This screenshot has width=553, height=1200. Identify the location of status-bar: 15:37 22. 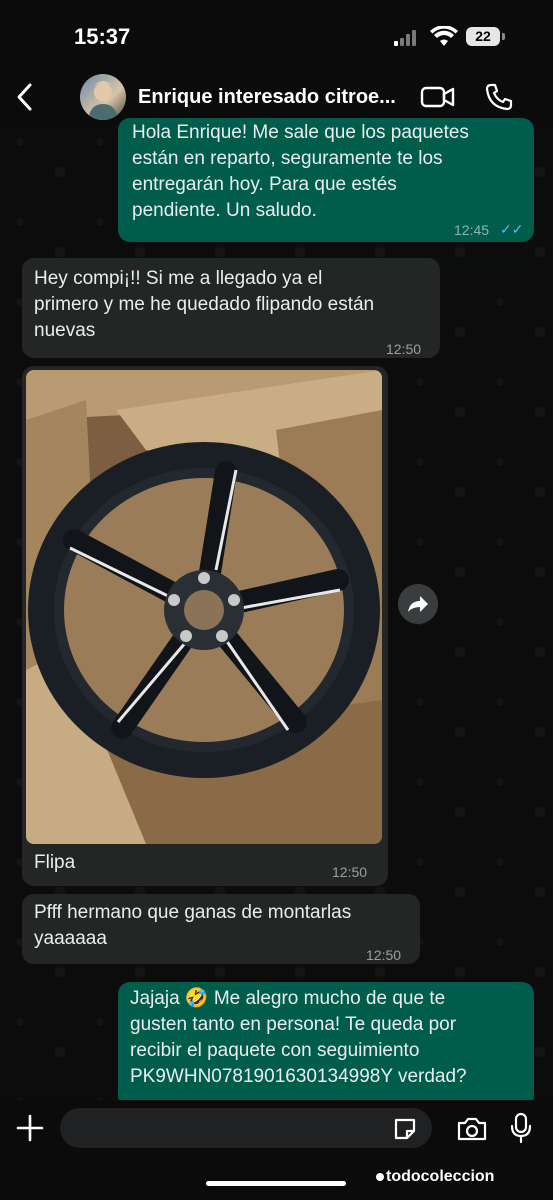
(276, 36).